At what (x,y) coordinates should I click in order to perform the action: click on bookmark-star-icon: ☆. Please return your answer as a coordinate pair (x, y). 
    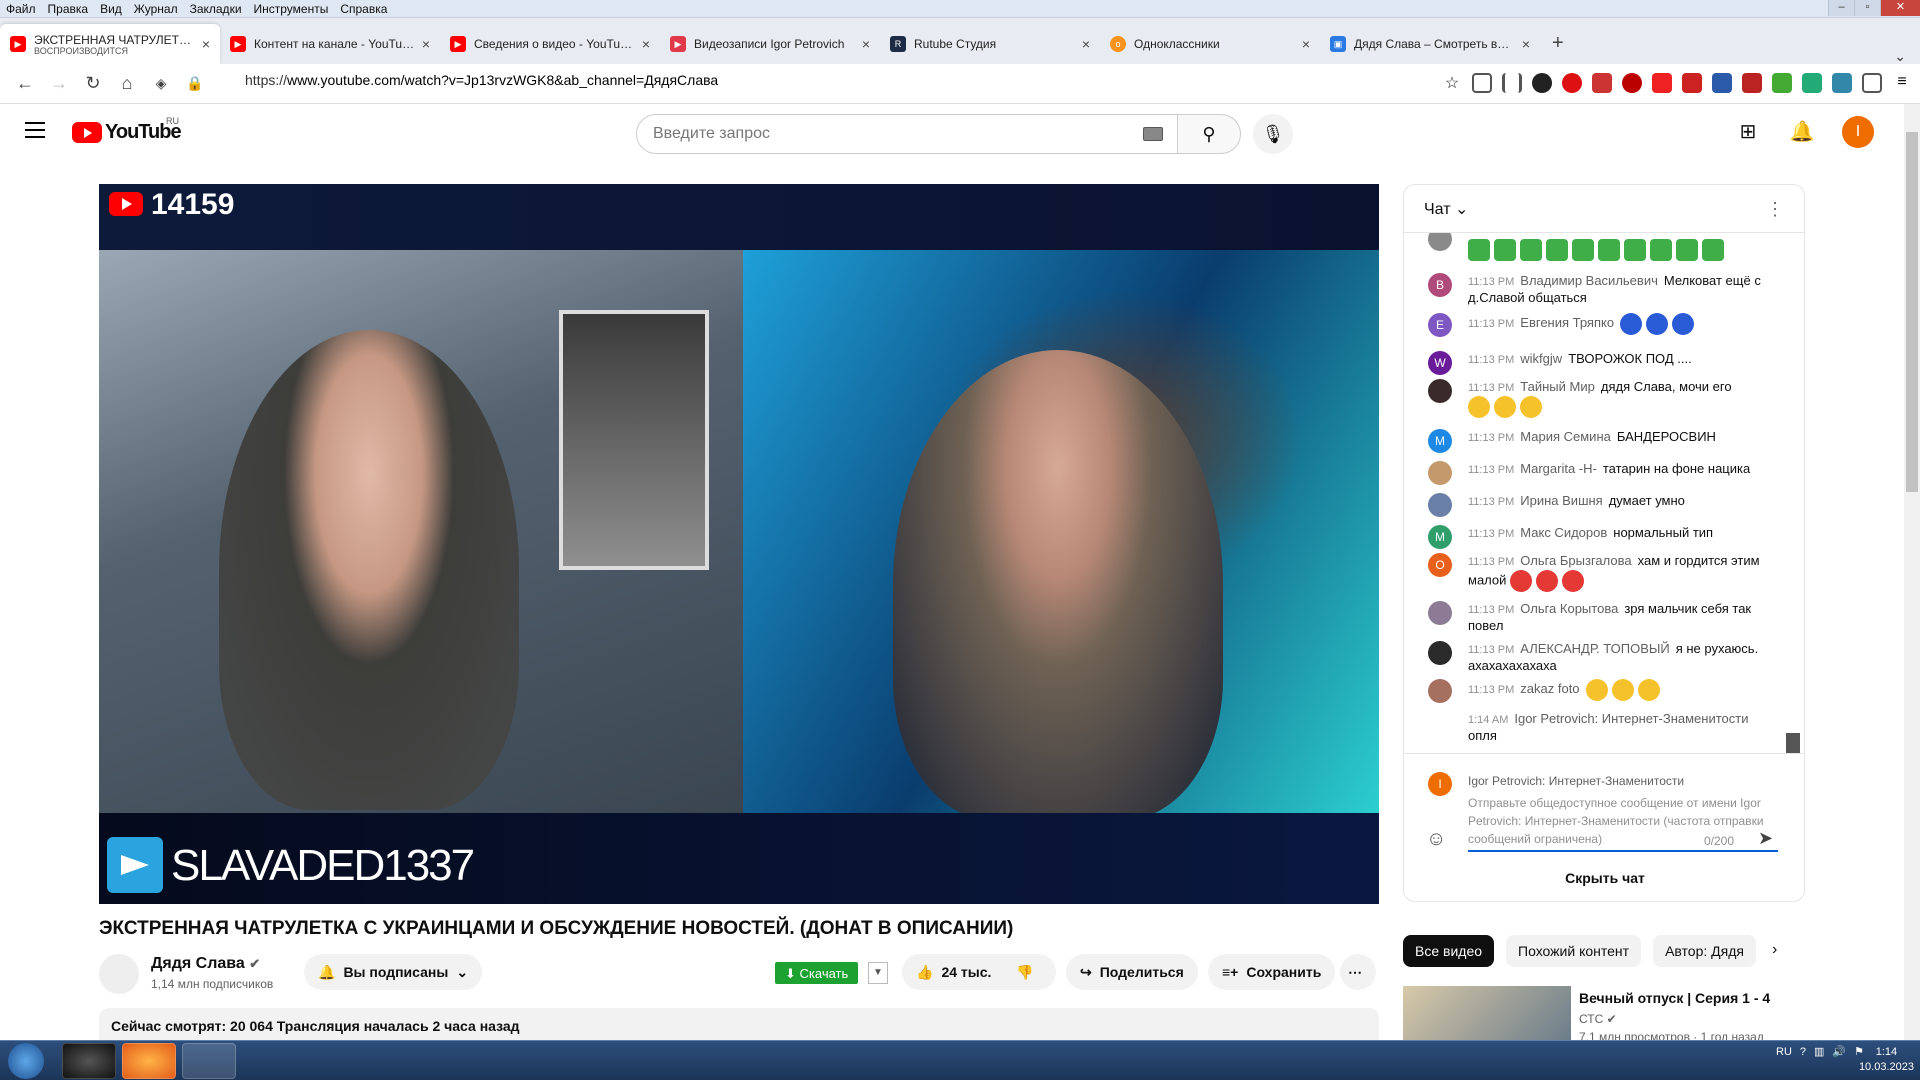
    Looking at the image, I should click on (1452, 83).